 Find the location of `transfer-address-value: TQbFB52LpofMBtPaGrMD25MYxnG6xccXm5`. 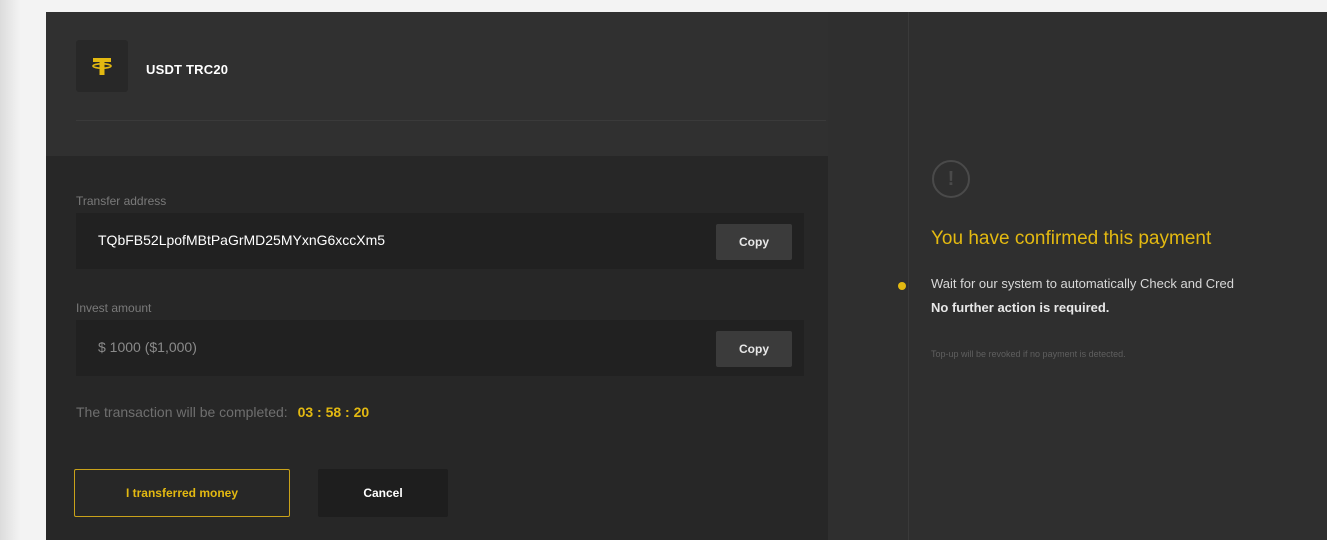

transfer-address-value: TQbFB52LpofMBtPaGrMD25MYxnG6xccXm5 is located at coordinates (241, 240).